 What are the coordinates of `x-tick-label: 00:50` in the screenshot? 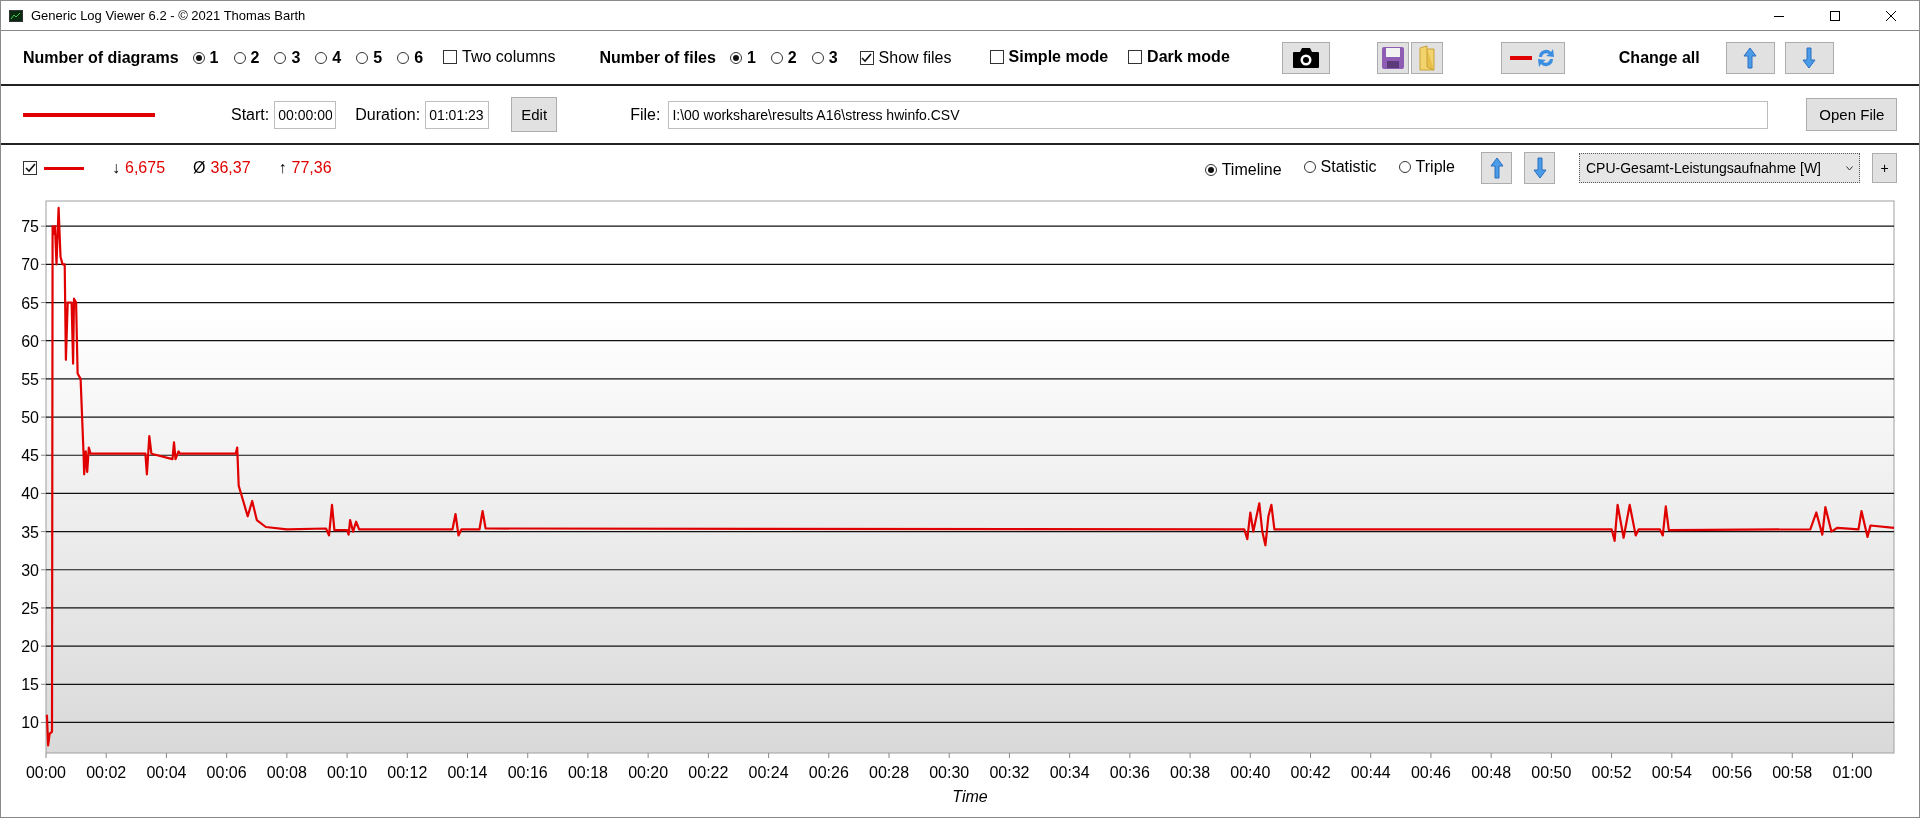 It's located at (1551, 772).